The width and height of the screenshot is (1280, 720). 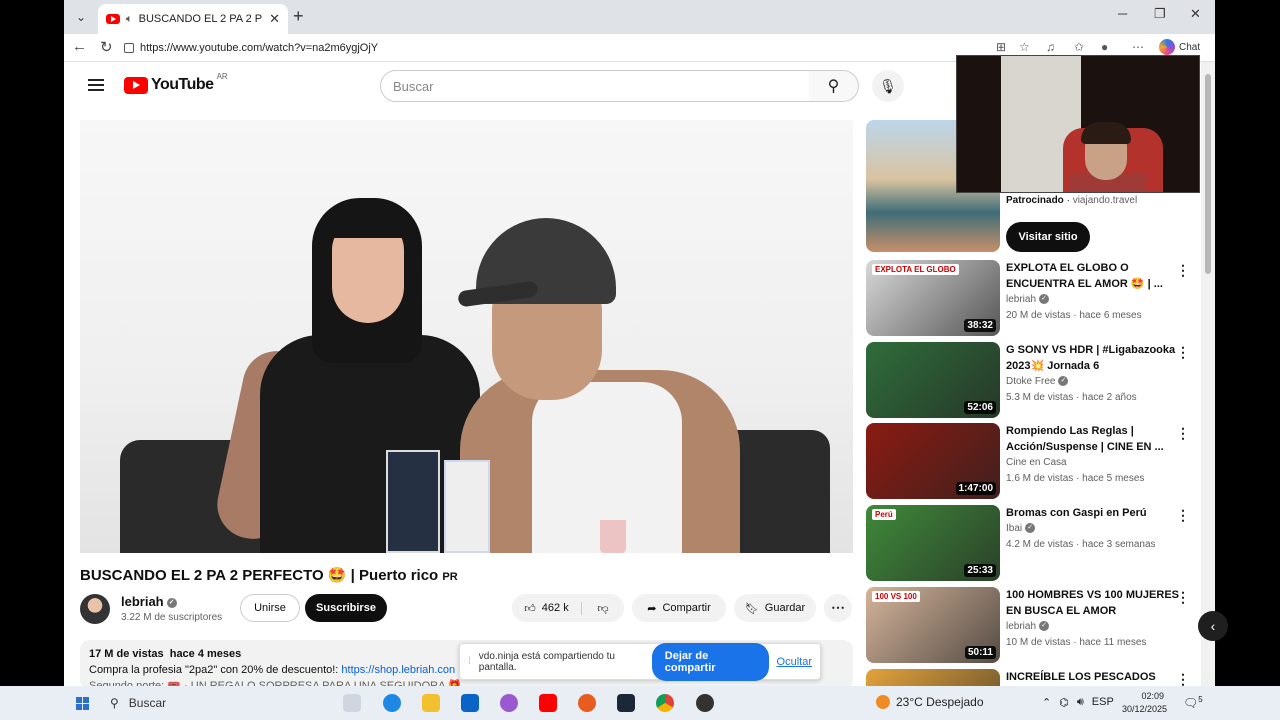 I want to click on tab-active: 🔈︎ BUSCANDO EL 2 PA 2 PERFEC ✕, so click(x=193, y=19).